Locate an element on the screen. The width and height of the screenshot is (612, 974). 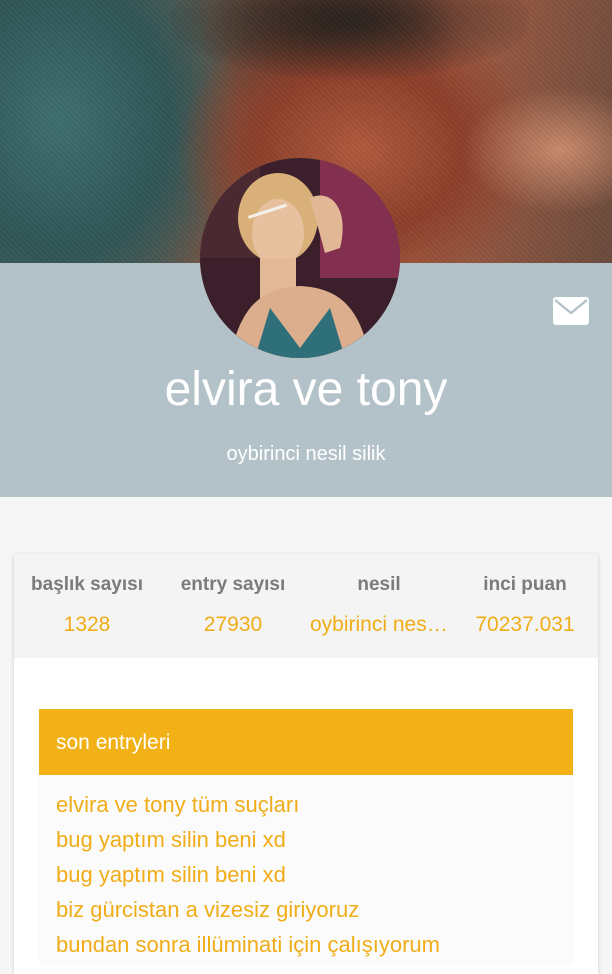
entry-link: biz gürcistan a vizesiz giriyoruz is located at coordinates (314, 912).